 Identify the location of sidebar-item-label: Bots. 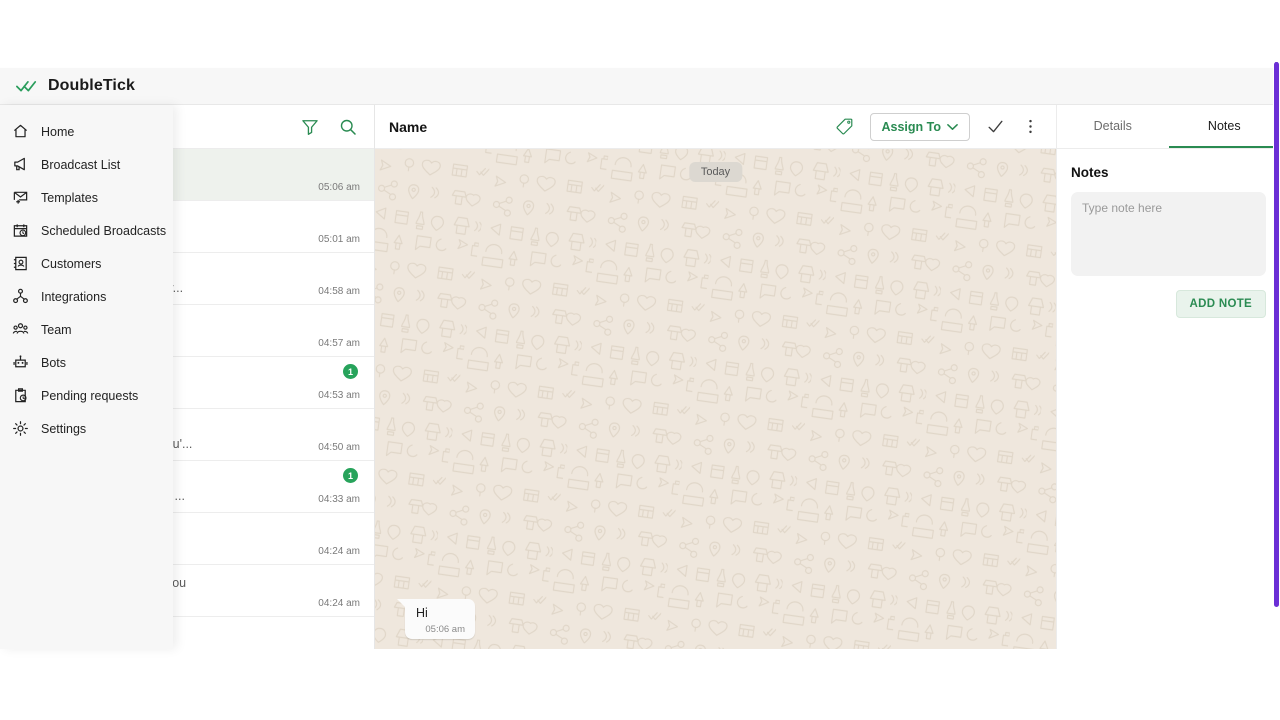
(54, 362).